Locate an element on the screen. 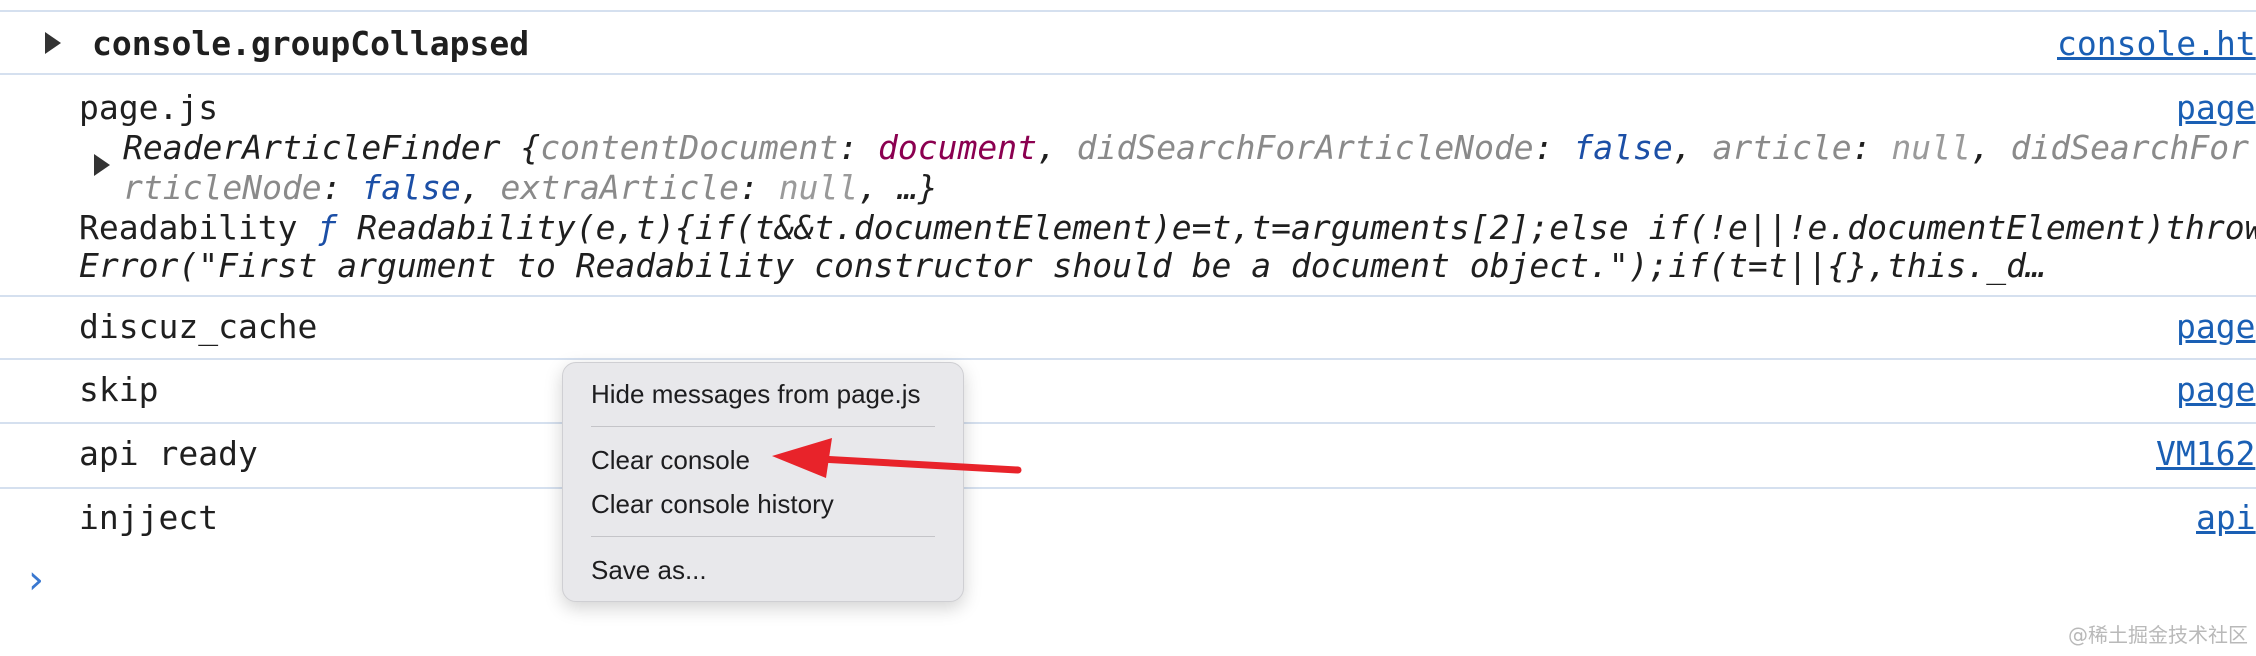  menu-item-hide-messages: Hide messages from page.js is located at coordinates (755, 394).